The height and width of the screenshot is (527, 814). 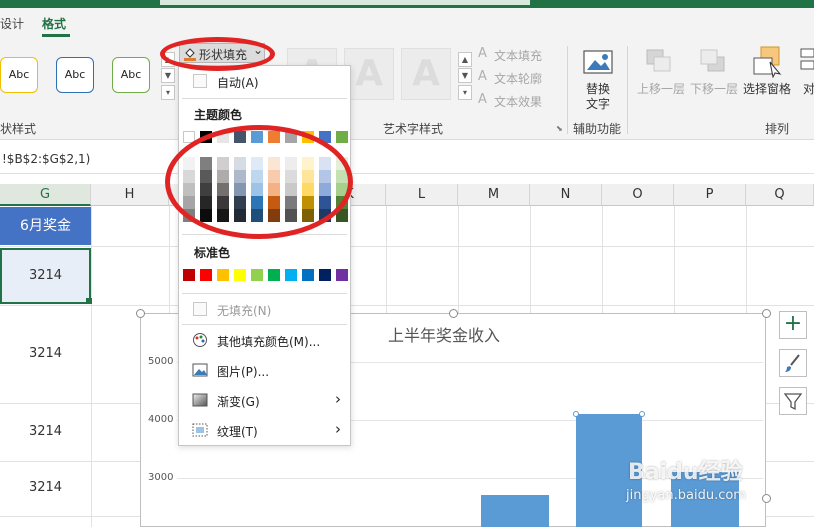 I want to click on picture-icon, so click(x=200, y=370).